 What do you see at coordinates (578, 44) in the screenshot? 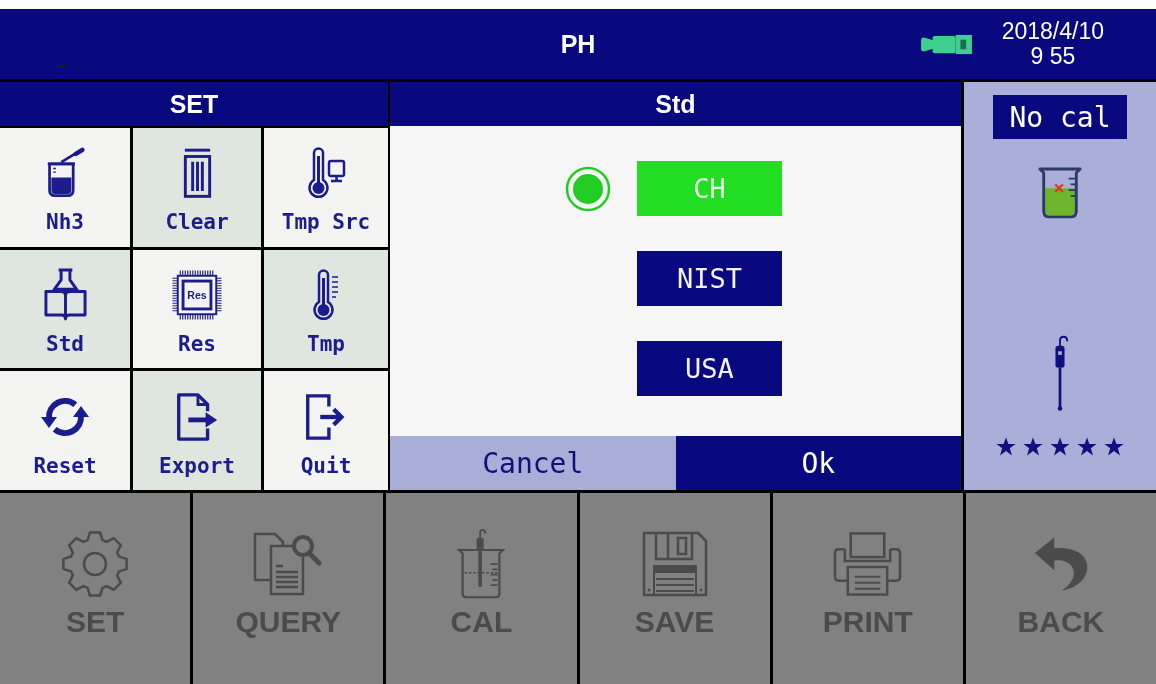
I see `screen-title: PH` at bounding box center [578, 44].